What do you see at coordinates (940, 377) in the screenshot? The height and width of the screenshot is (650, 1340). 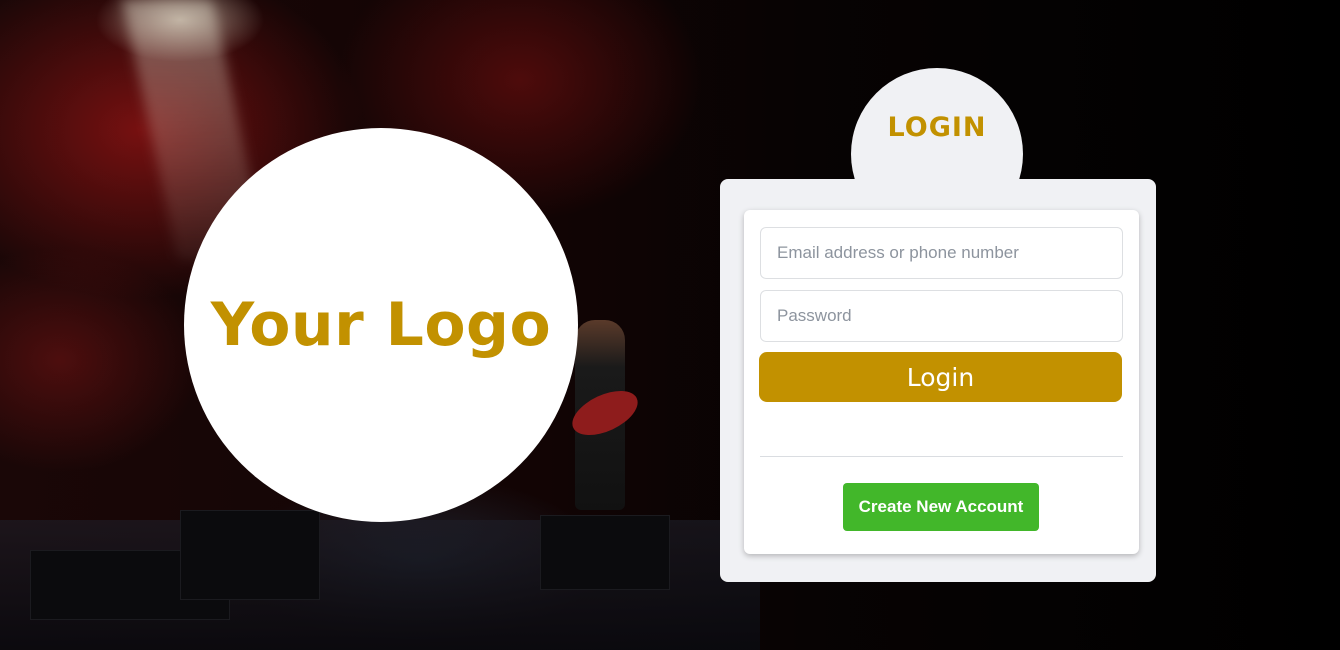 I see `login-button: Login` at bounding box center [940, 377].